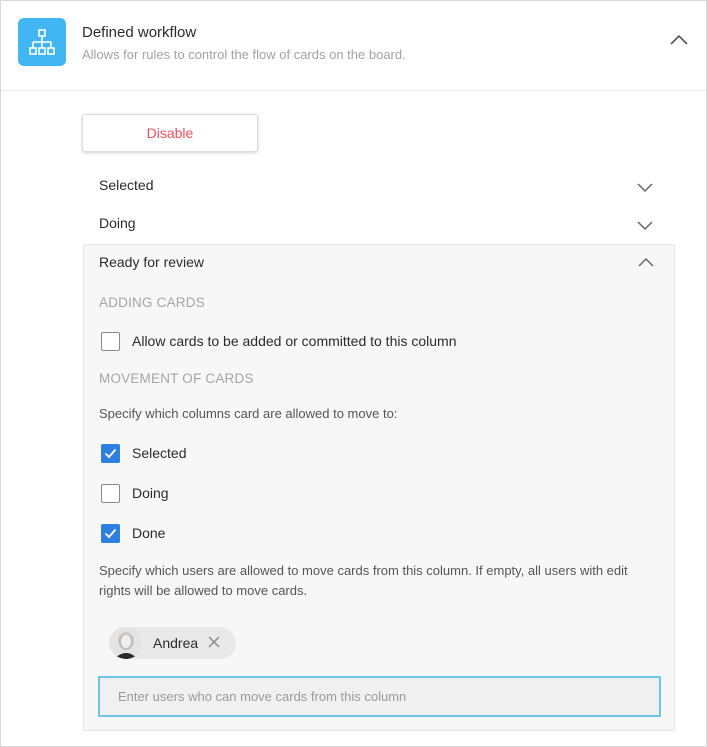  I want to click on column-row-header: Ready for review, so click(379, 262).